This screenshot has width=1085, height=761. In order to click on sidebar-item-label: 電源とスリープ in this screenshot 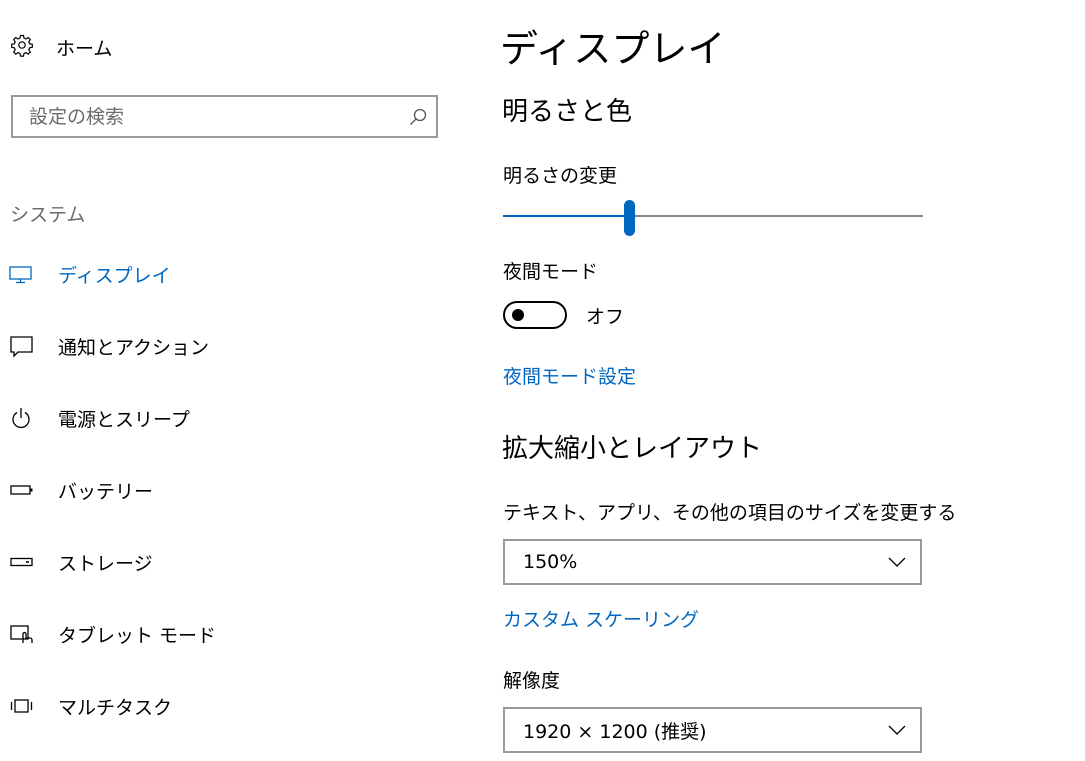, I will do `click(124, 419)`.